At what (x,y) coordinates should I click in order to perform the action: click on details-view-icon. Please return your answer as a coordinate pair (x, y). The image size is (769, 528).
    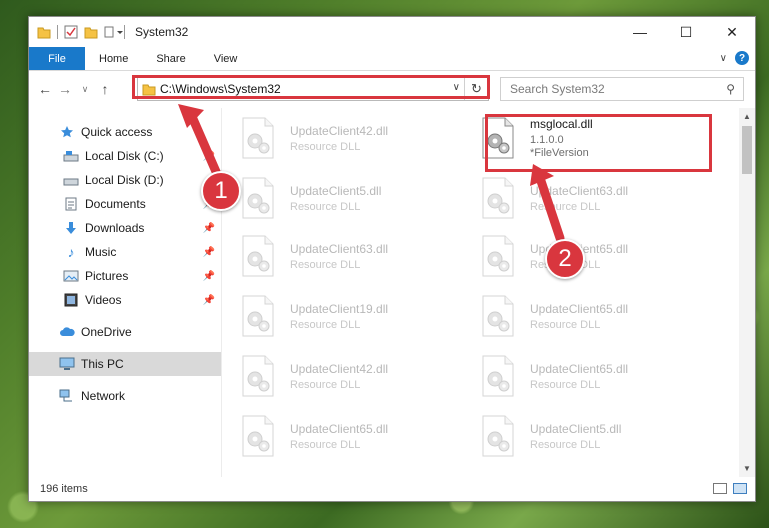
    Looking at the image, I should click on (720, 488).